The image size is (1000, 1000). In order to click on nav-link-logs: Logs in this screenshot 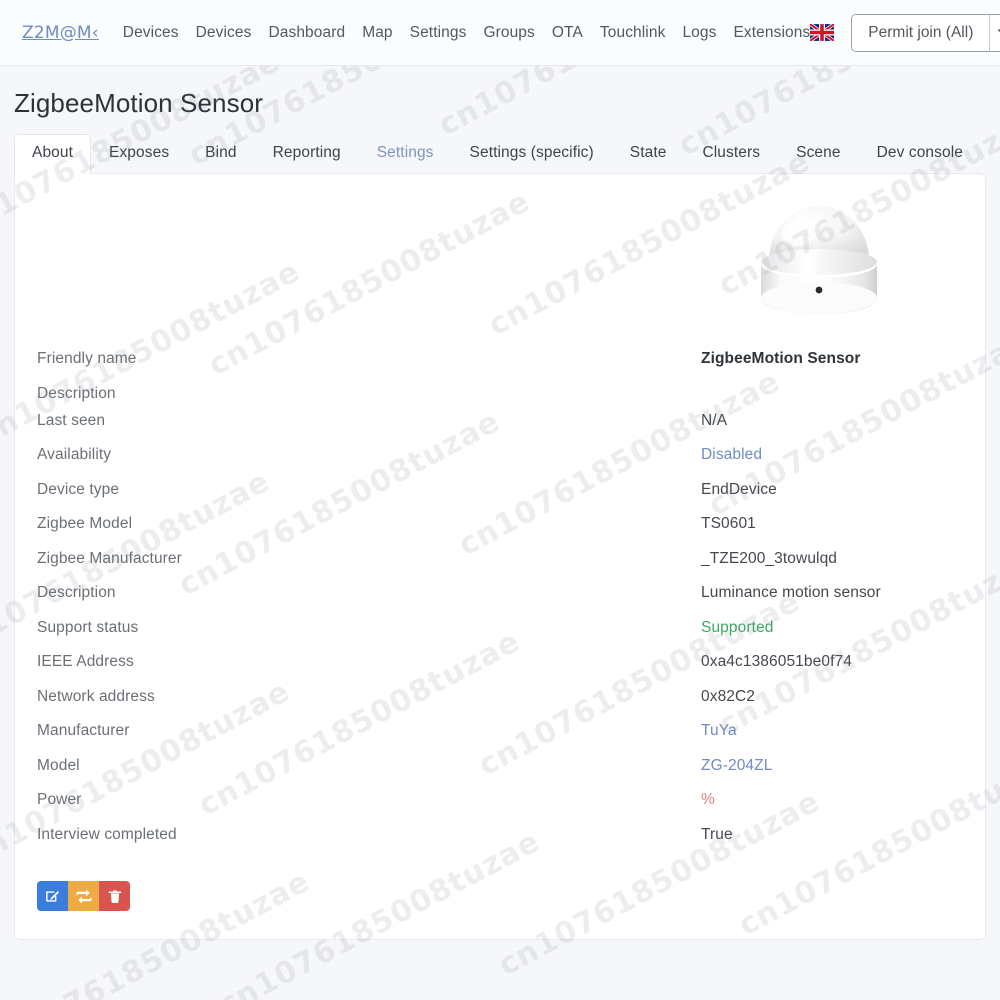, I will do `click(699, 33)`.